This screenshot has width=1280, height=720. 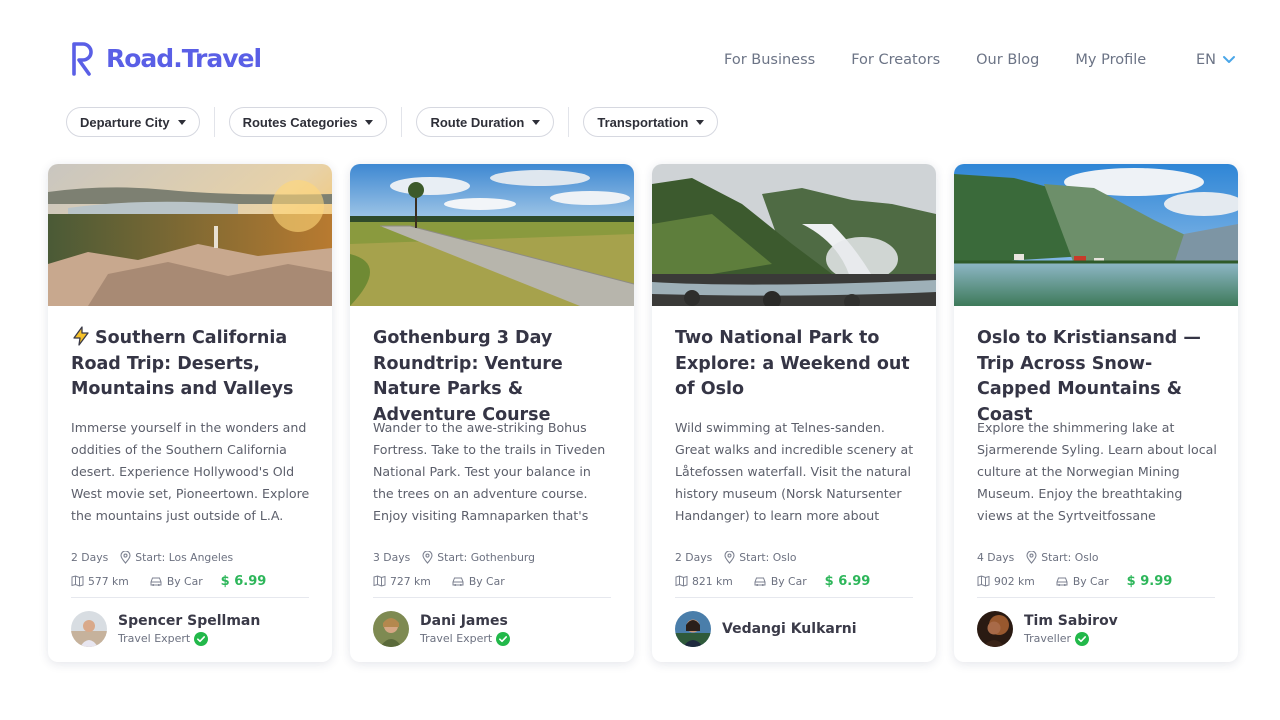 I want to click on language-selector: EN, so click(x=1216, y=60).